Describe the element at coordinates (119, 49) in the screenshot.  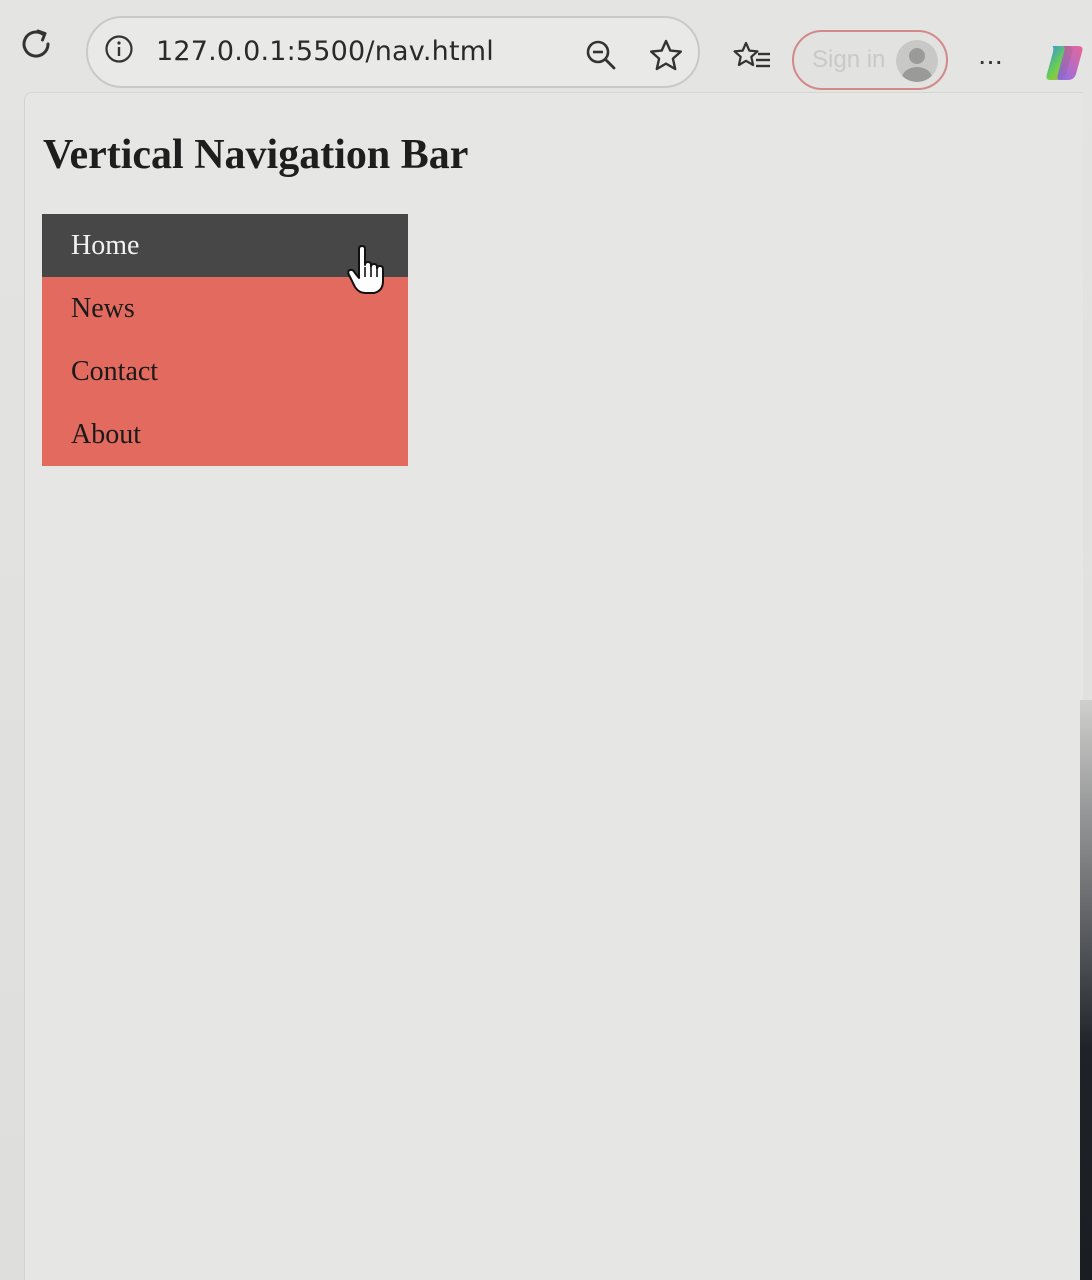
I see `site-info-icon` at that location.